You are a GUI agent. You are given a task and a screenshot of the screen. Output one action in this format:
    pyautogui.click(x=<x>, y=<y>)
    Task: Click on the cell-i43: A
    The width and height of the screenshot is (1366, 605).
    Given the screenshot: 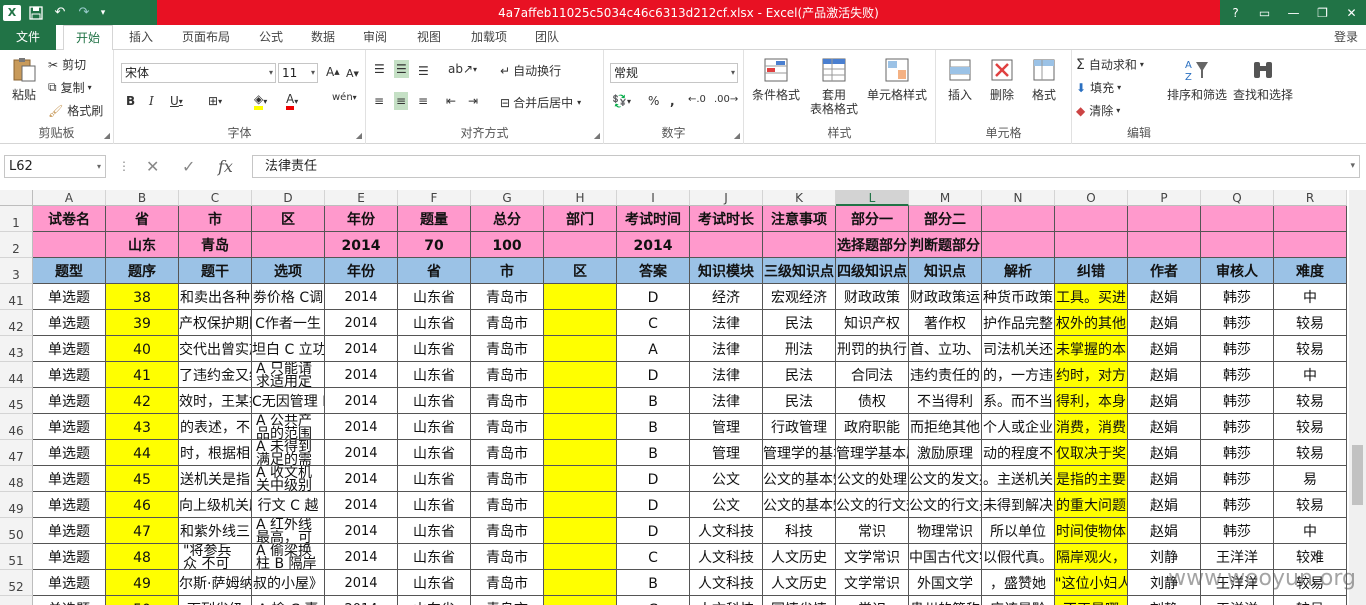 What is the action you would take?
    pyautogui.click(x=653, y=349)
    